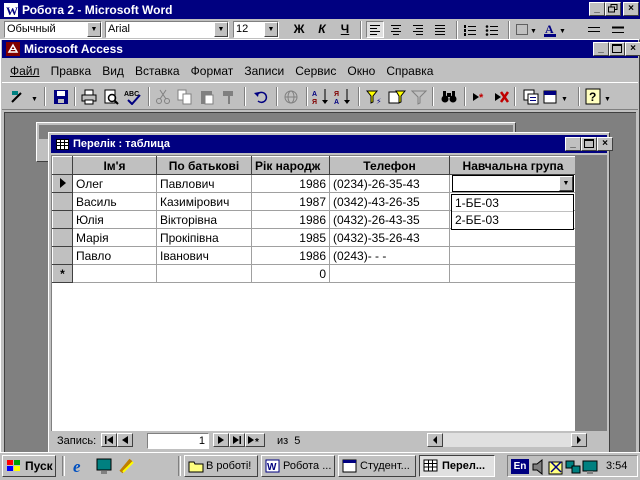 The image size is (640, 480). I want to click on align-center-icon, so click(397, 30).